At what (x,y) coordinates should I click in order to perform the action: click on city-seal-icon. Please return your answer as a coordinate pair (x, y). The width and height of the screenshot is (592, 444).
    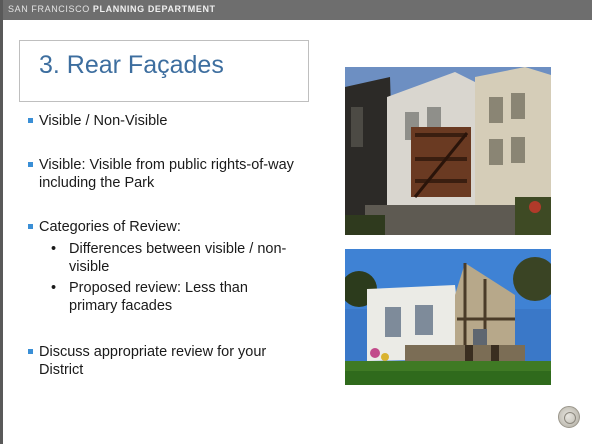
    Looking at the image, I should click on (569, 417).